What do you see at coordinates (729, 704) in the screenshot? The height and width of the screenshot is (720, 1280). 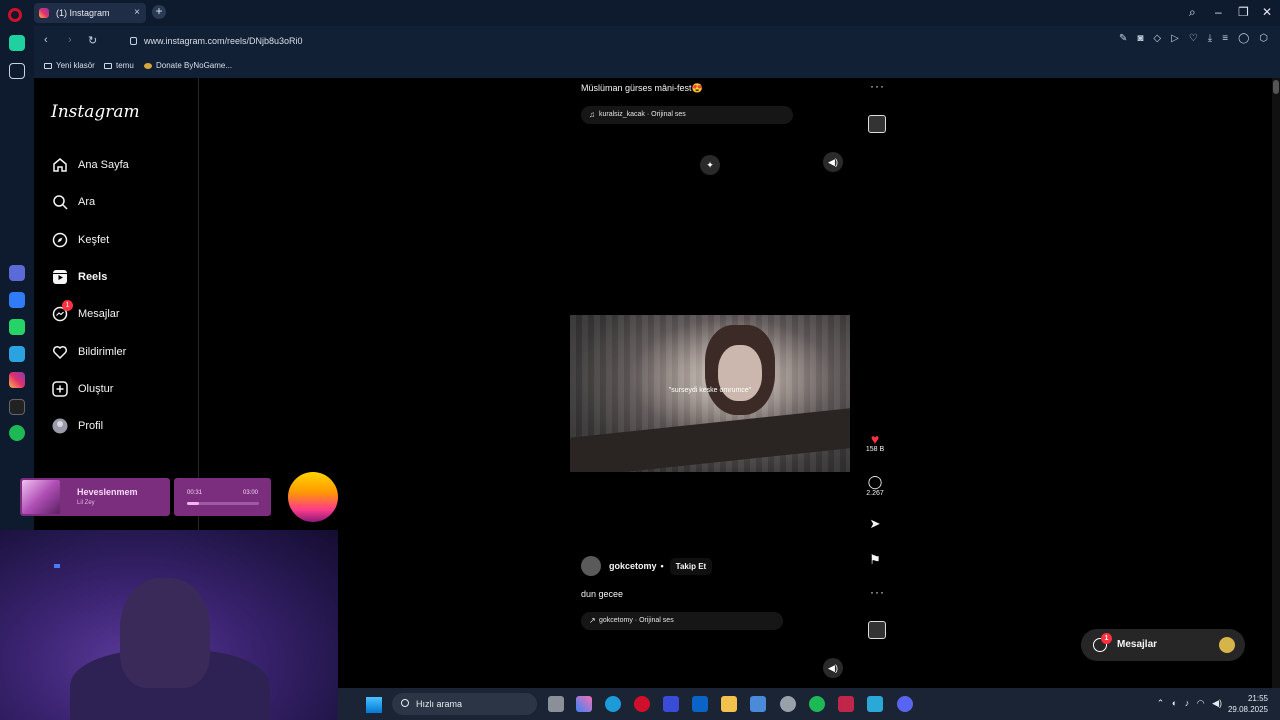 I see `file-explorer-icon` at bounding box center [729, 704].